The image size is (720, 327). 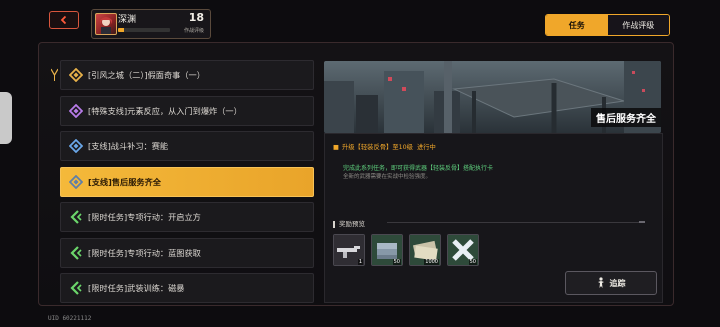 What do you see at coordinates (128, 146) in the screenshot?
I see `quest-item-label: [支线]战斗补习：赛能` at bounding box center [128, 146].